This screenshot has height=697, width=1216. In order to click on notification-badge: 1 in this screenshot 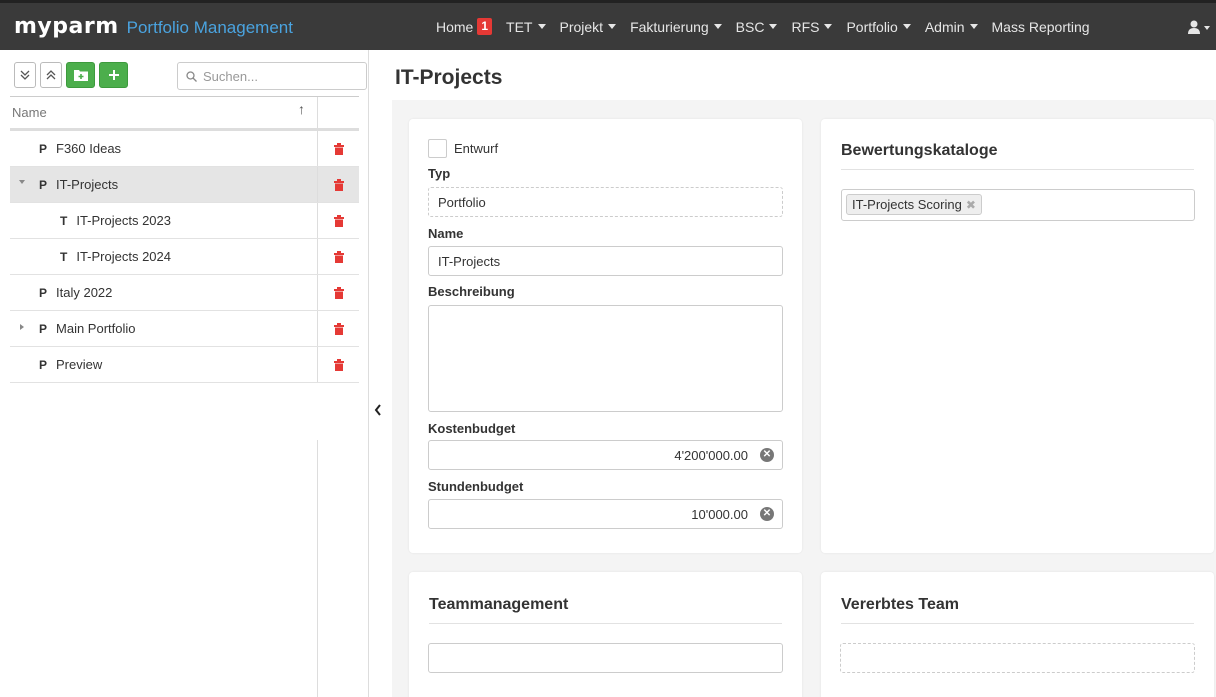, I will do `click(485, 26)`.